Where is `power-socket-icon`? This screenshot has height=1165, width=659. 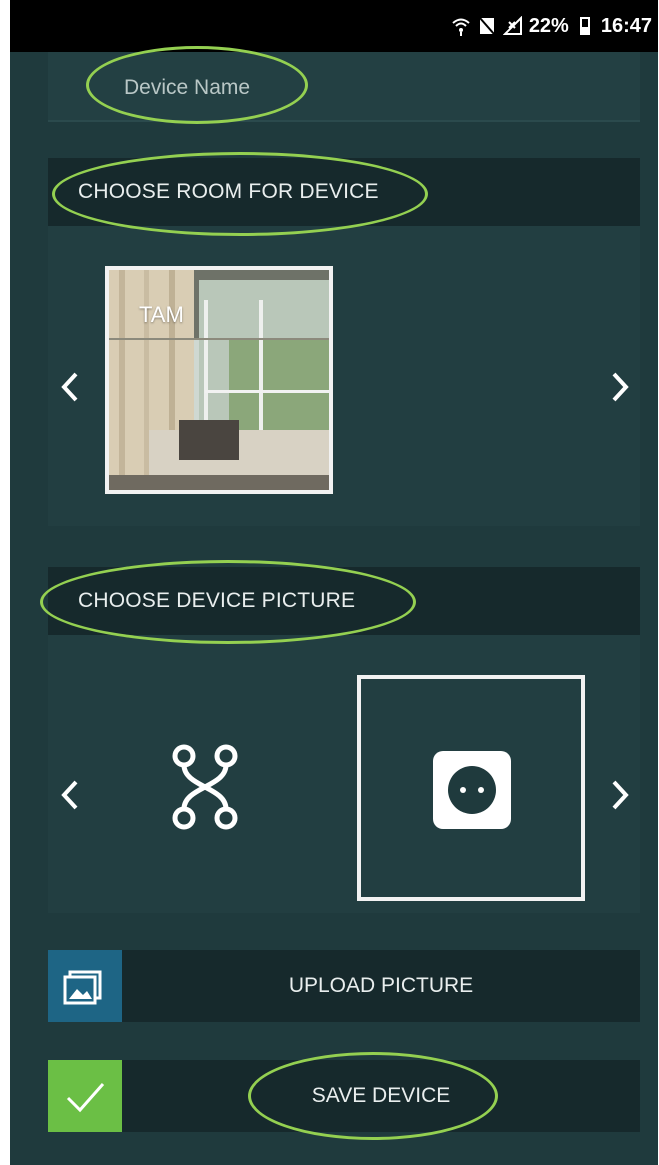 power-socket-icon is located at coordinates (472, 790).